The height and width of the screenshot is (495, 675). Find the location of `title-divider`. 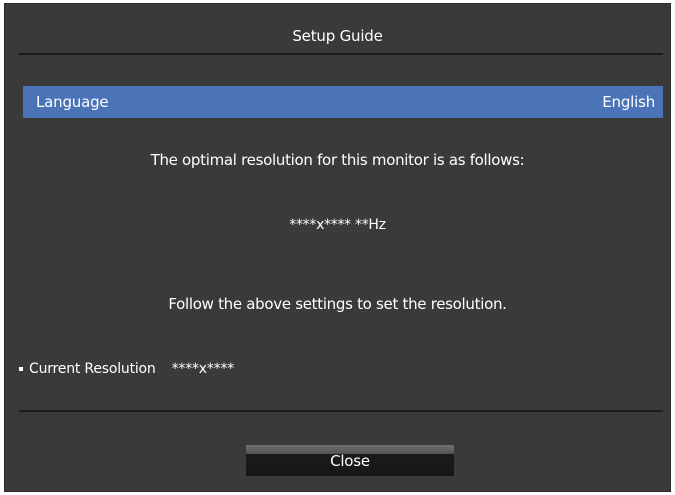

title-divider is located at coordinates (341, 54).